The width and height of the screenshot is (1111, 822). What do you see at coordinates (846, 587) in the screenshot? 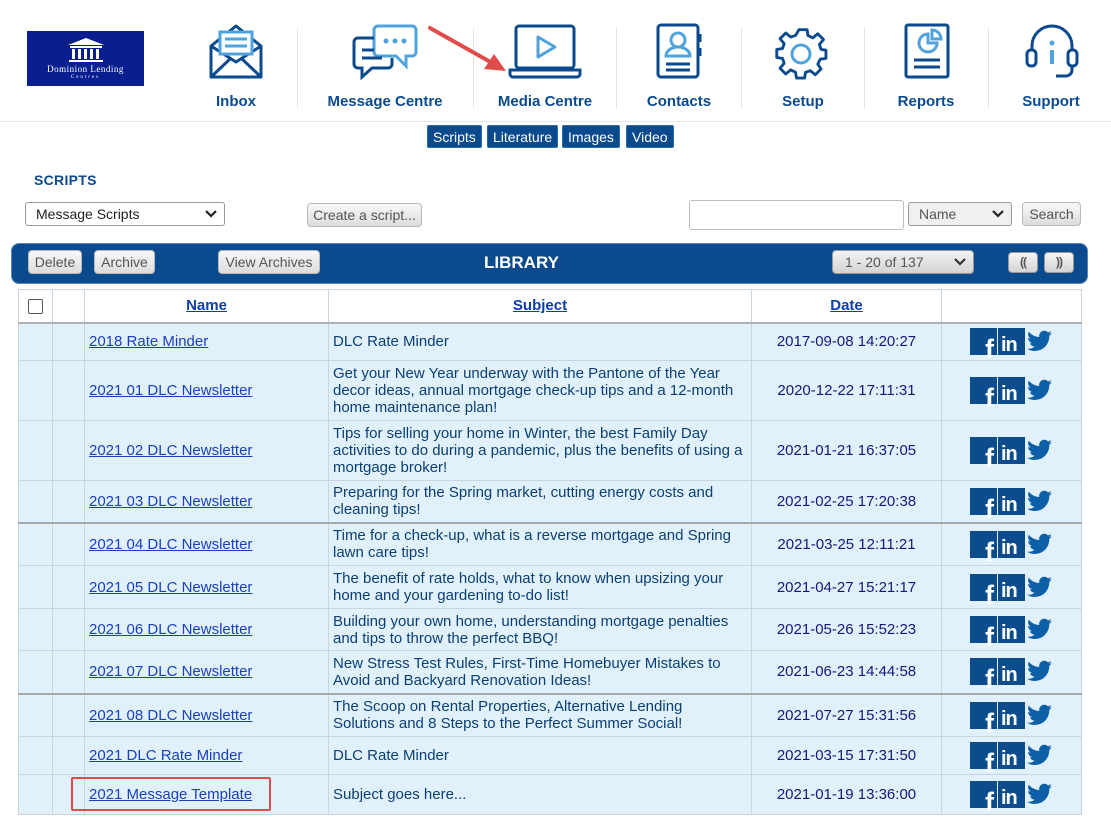
I see `row-date-cell: 2021-04-27 15:21:17` at bounding box center [846, 587].